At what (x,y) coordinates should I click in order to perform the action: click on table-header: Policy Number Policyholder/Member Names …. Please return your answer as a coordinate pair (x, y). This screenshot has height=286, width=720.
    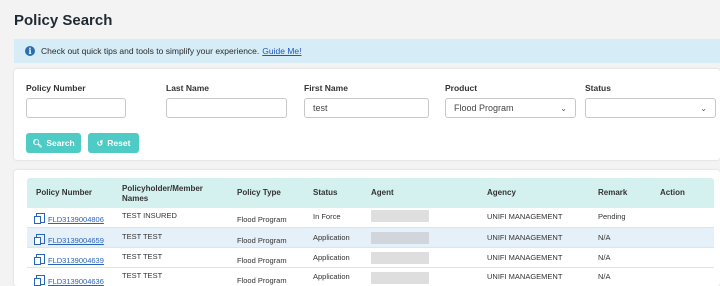
    Looking at the image, I should click on (370, 193).